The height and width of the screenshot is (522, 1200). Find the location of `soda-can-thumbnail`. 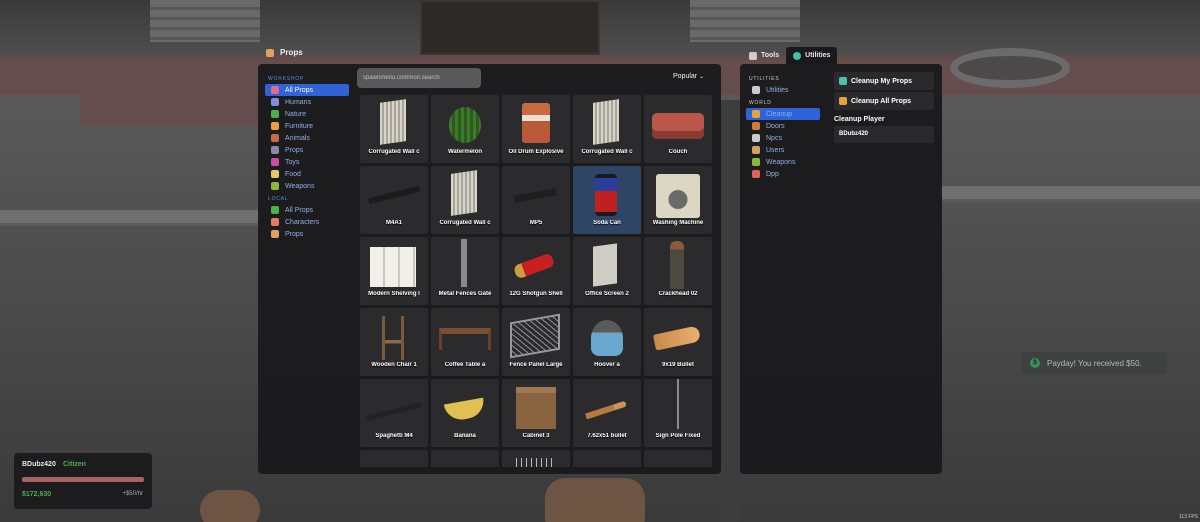

soda-can-thumbnail is located at coordinates (606, 195).